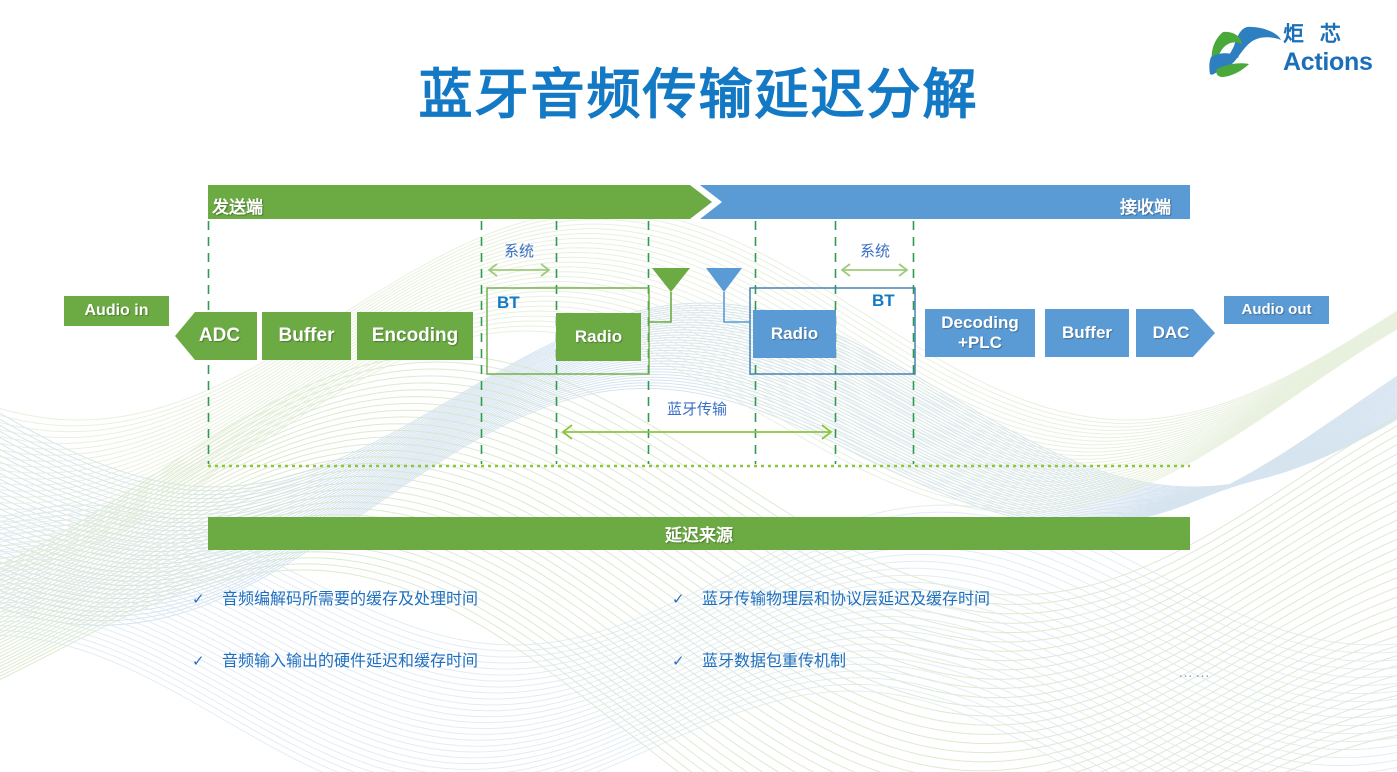  I want to click on list-item: ✓ 蓝牙数据包重传机制, so click(759, 662).